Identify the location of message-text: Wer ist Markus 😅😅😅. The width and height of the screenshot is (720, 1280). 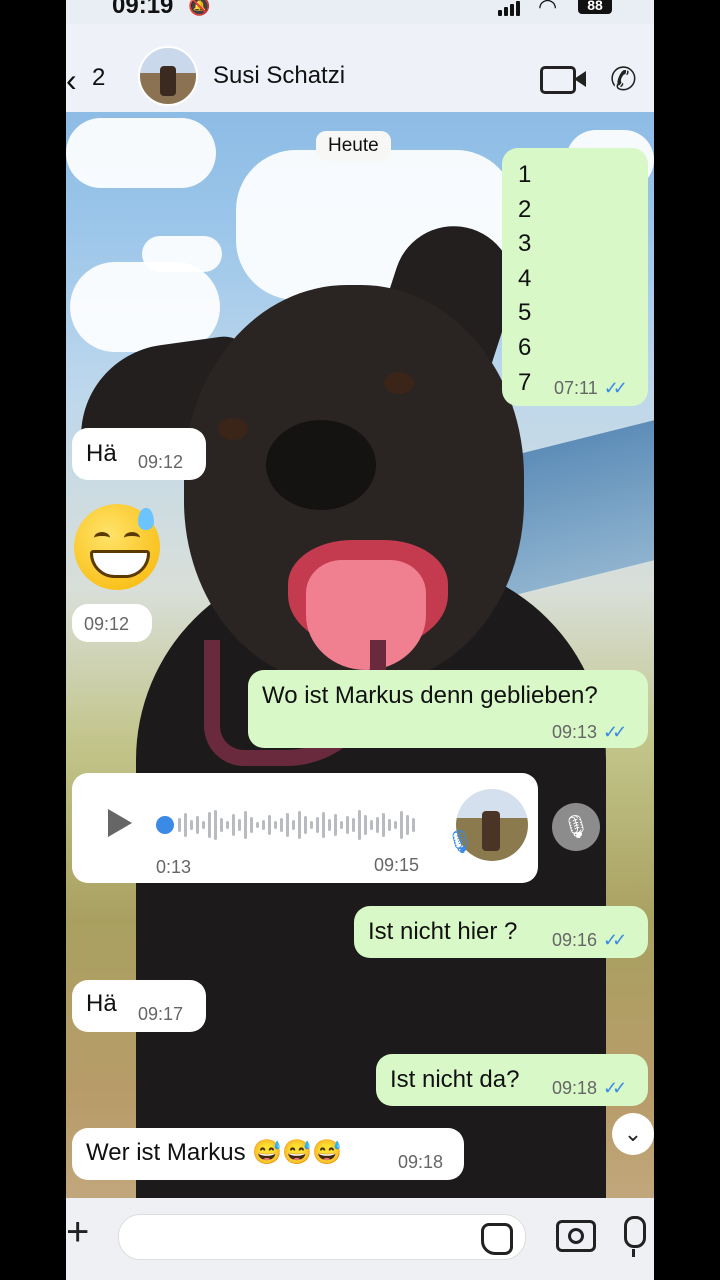
(214, 1152).